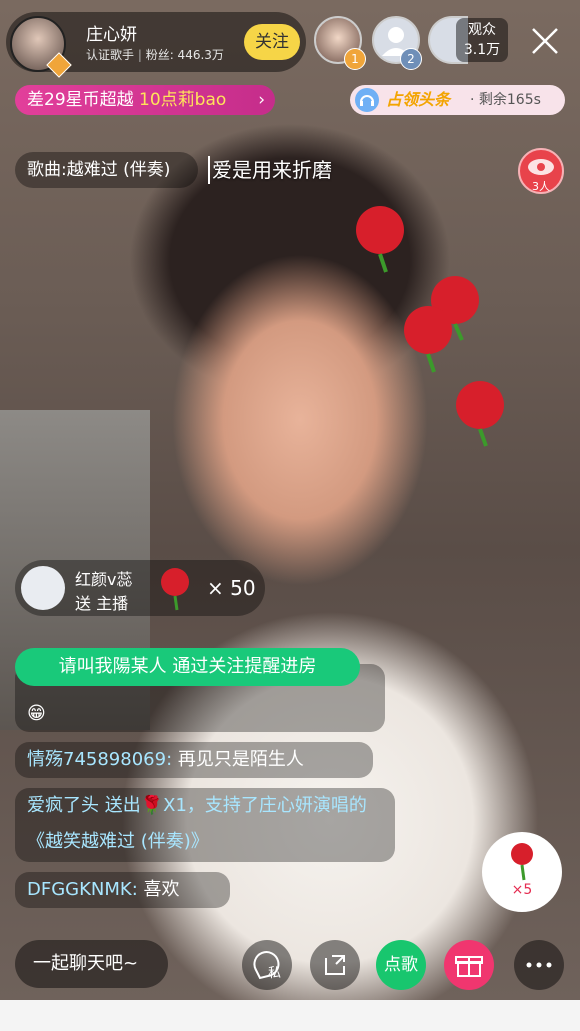 This screenshot has width=580, height=1031. I want to click on chat-text: 再见只是陌生人, so click(238, 759).